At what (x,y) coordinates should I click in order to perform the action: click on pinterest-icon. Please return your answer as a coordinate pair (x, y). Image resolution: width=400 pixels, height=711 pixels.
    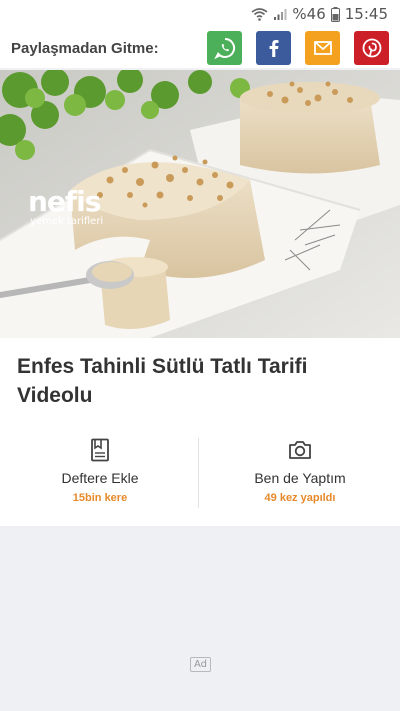
    Looking at the image, I should click on (371, 48).